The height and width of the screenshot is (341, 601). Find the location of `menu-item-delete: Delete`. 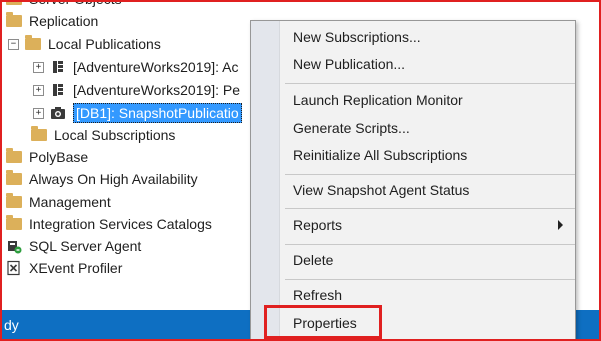

menu-item-delete: Delete is located at coordinates (313, 260).